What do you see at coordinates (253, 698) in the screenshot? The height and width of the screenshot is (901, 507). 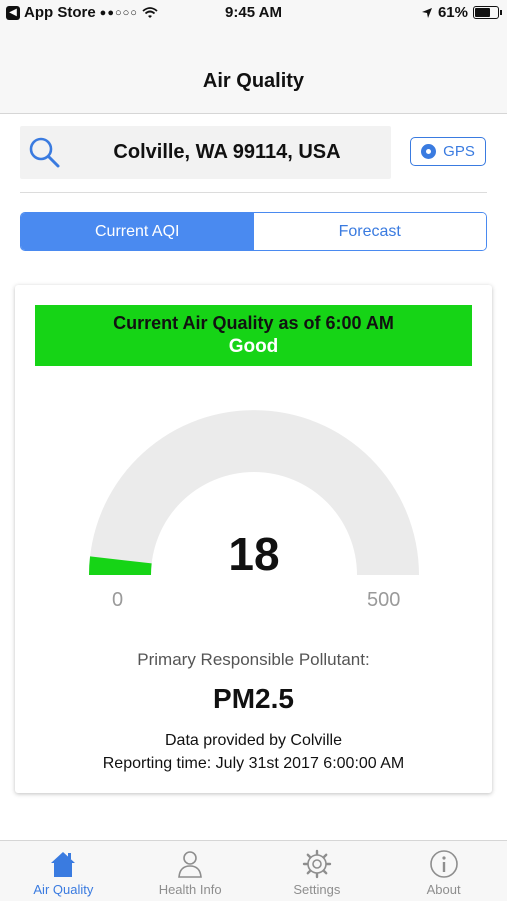 I see `pollutant-value: PM2.5` at bounding box center [253, 698].